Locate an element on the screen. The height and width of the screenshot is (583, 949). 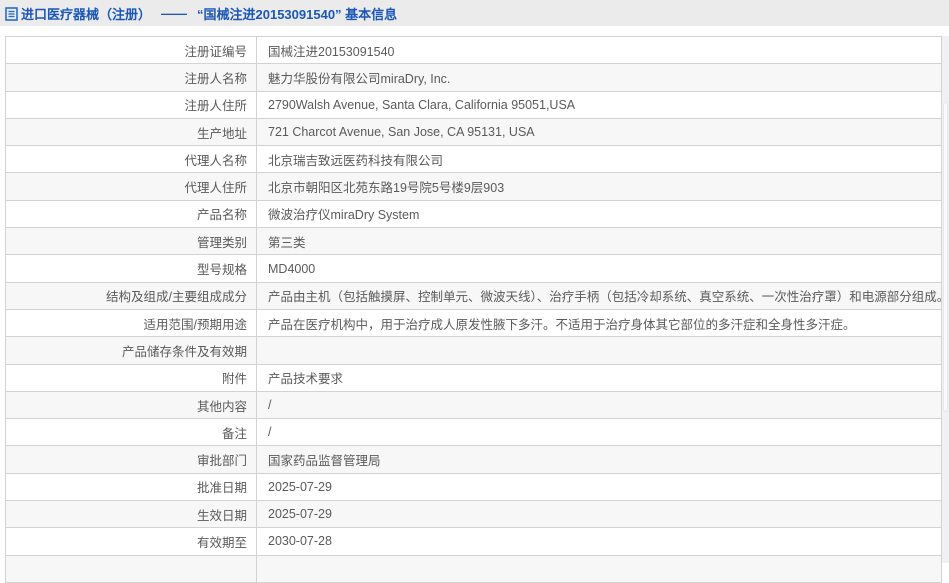
row-label: 代理人名称 is located at coordinates (131, 159).